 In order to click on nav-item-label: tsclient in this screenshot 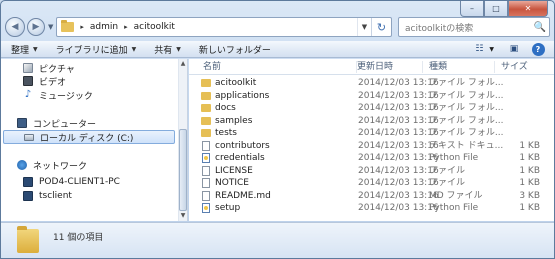, I will do `click(55, 196)`.